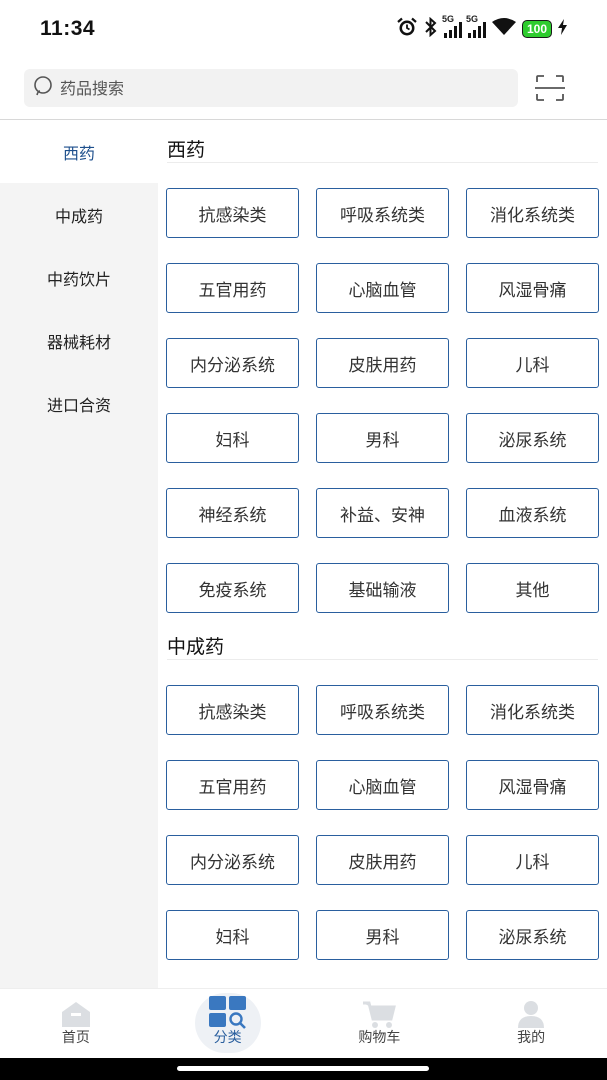 This screenshot has height=1080, width=607. What do you see at coordinates (303, 29) in the screenshot?
I see `status-bar: 11:34 5G 5G 100` at bounding box center [303, 29].